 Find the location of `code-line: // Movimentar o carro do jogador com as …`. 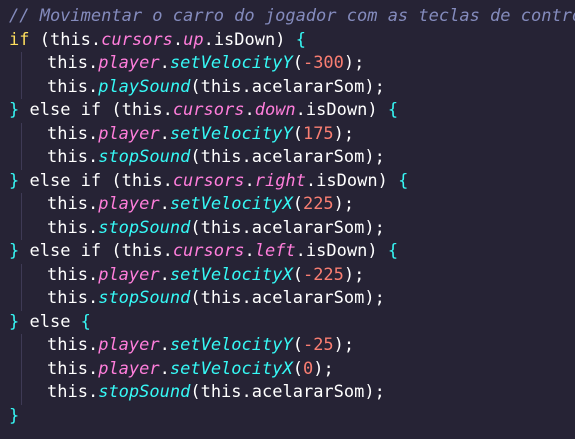

code-line: // Movimentar o carro do jogador com as … is located at coordinates (292, 17).